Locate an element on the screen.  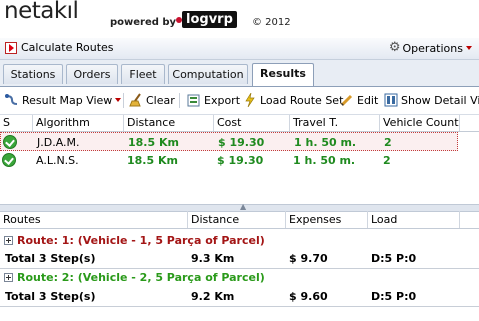
calculate-routes-label: Calculate Routes is located at coordinates (67, 47).